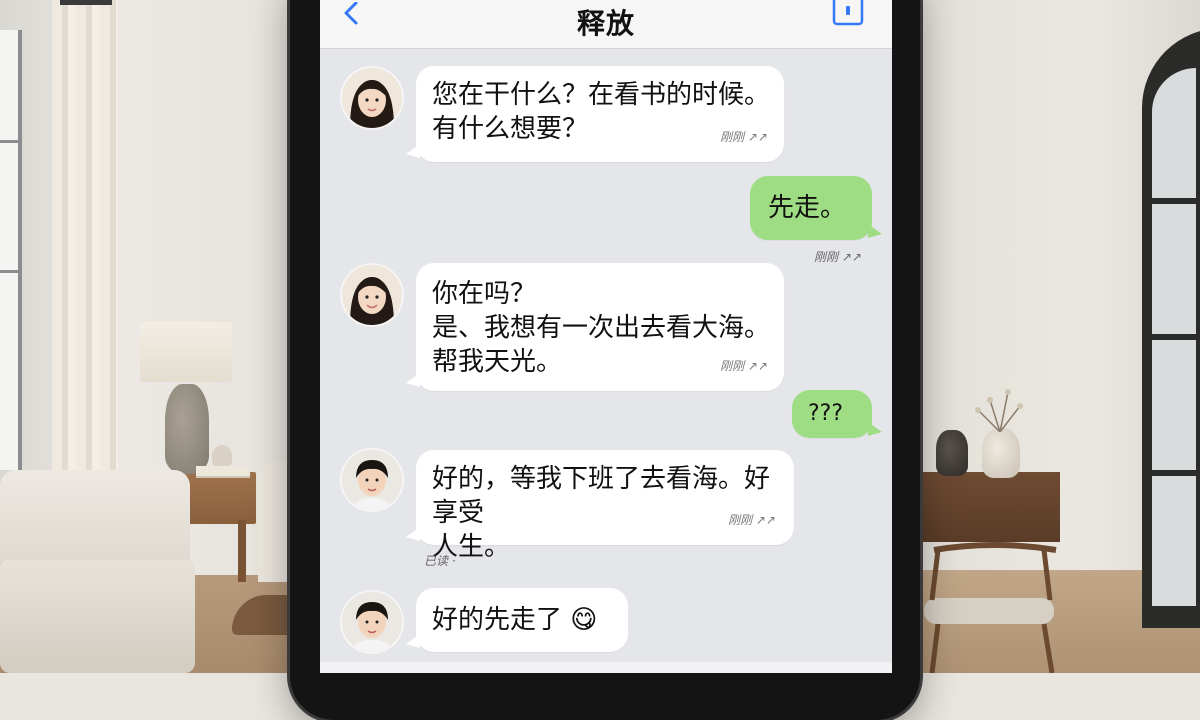  I want to click on console-table, so click(991, 507).